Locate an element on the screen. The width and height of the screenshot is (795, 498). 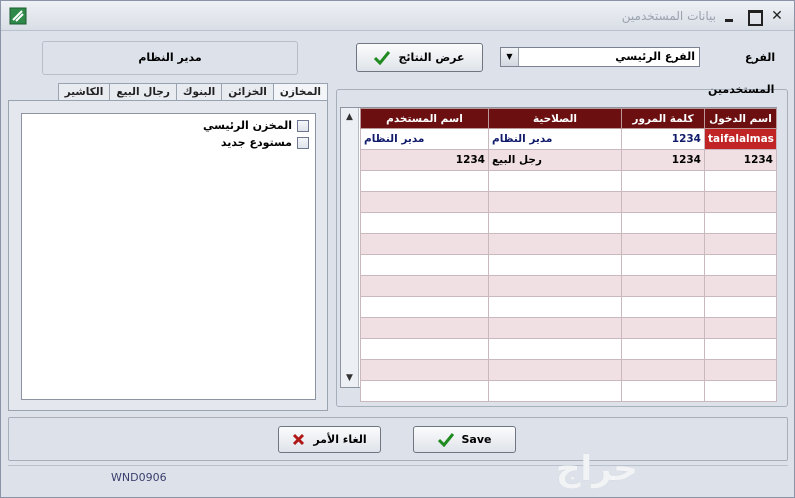
close-button: ✕ is located at coordinates (777, 16).